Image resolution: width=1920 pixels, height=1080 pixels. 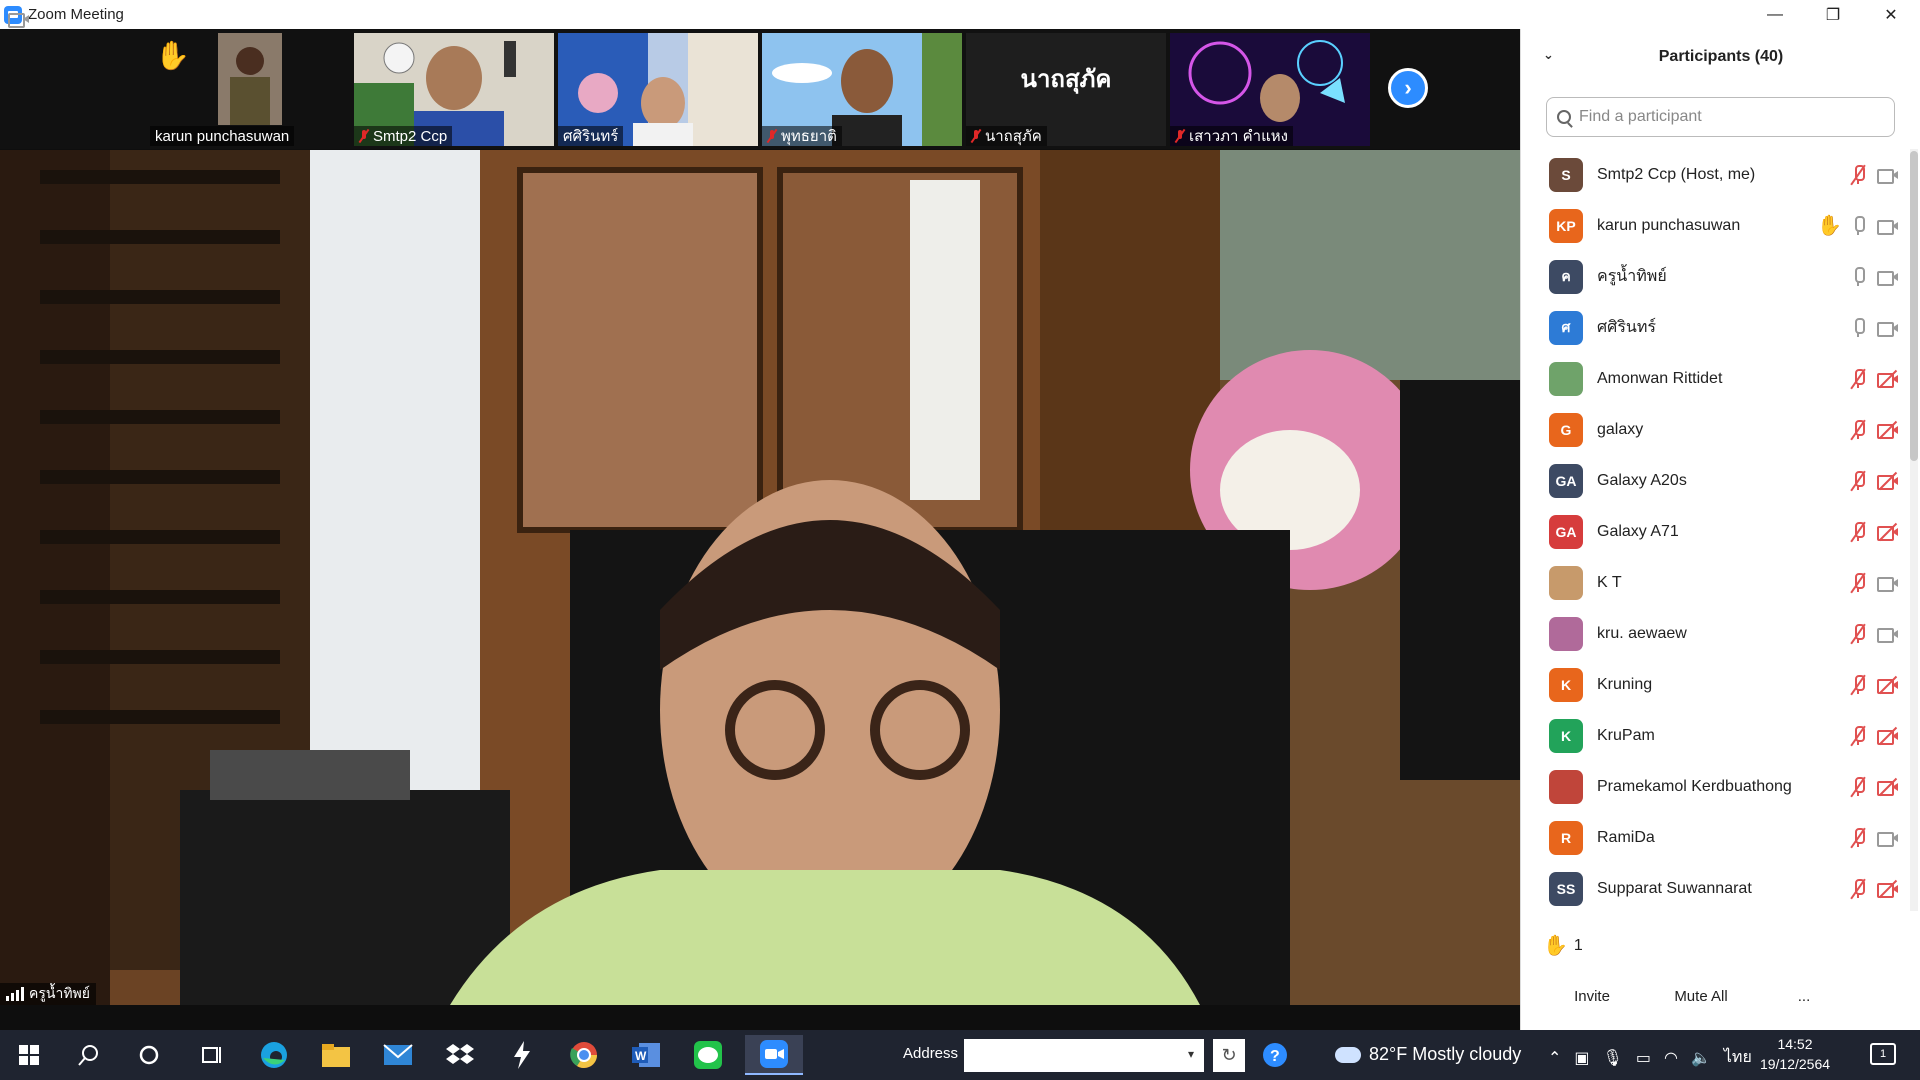 I want to click on volume-icon: 🔈, so click(x=1701, y=1058).